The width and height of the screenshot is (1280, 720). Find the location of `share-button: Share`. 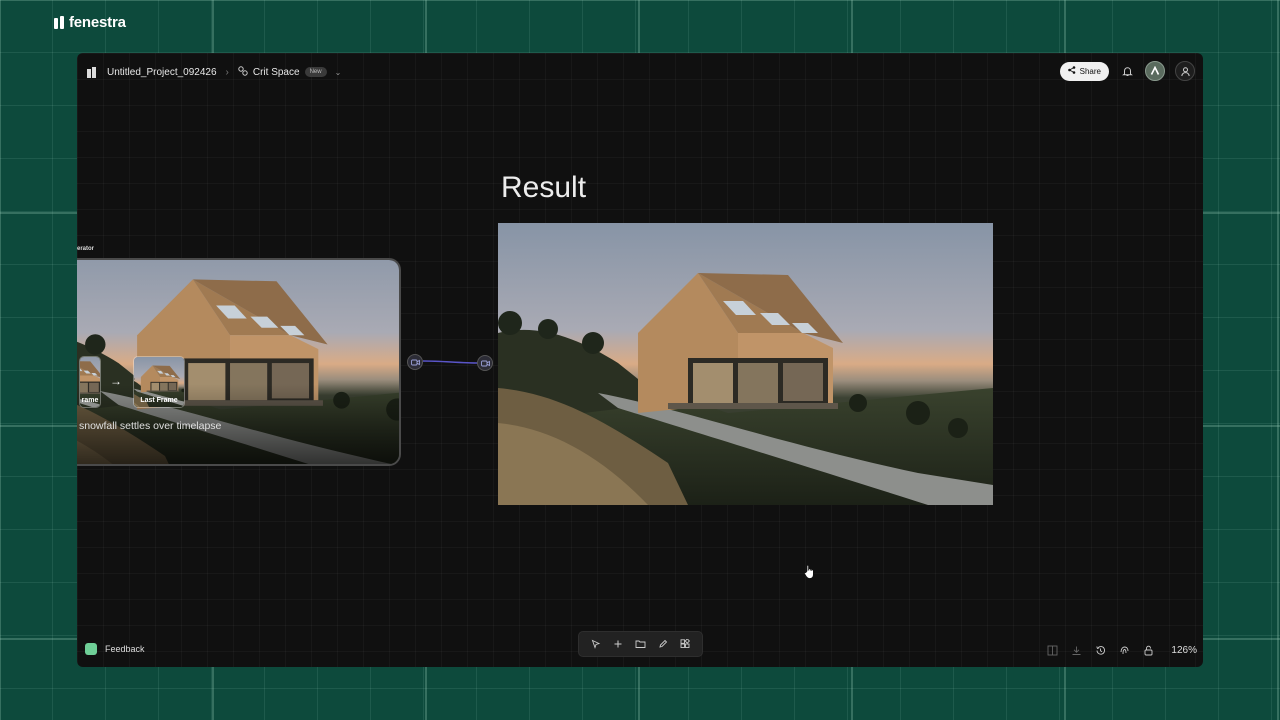

share-button: Share is located at coordinates (1084, 71).